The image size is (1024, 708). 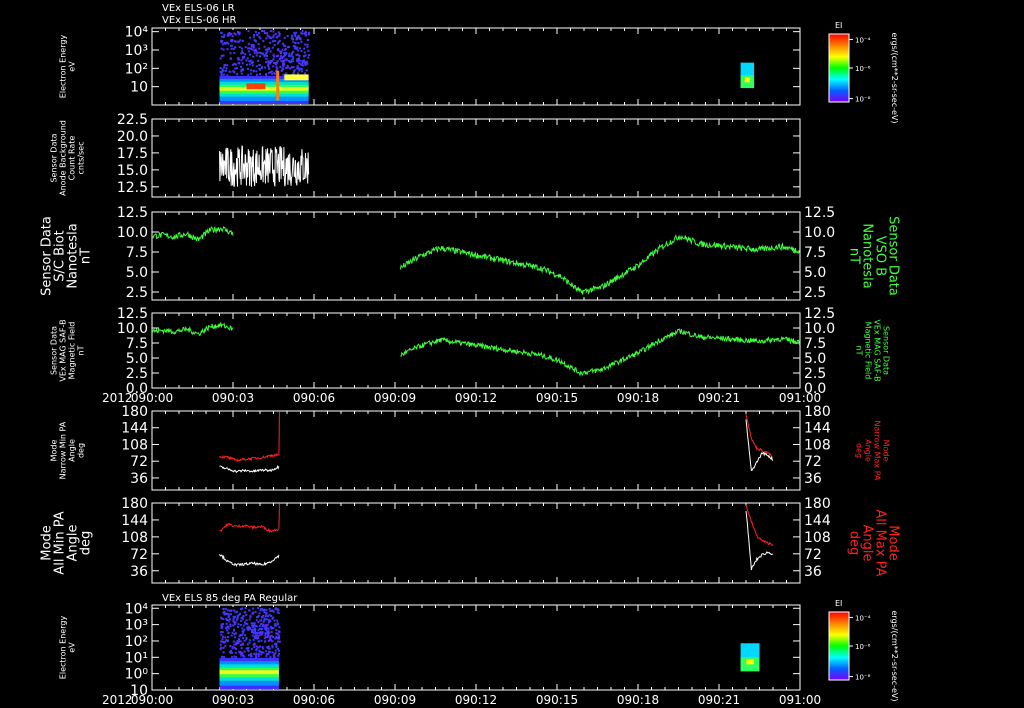 I want to click on series-line, so click(x=759, y=526).